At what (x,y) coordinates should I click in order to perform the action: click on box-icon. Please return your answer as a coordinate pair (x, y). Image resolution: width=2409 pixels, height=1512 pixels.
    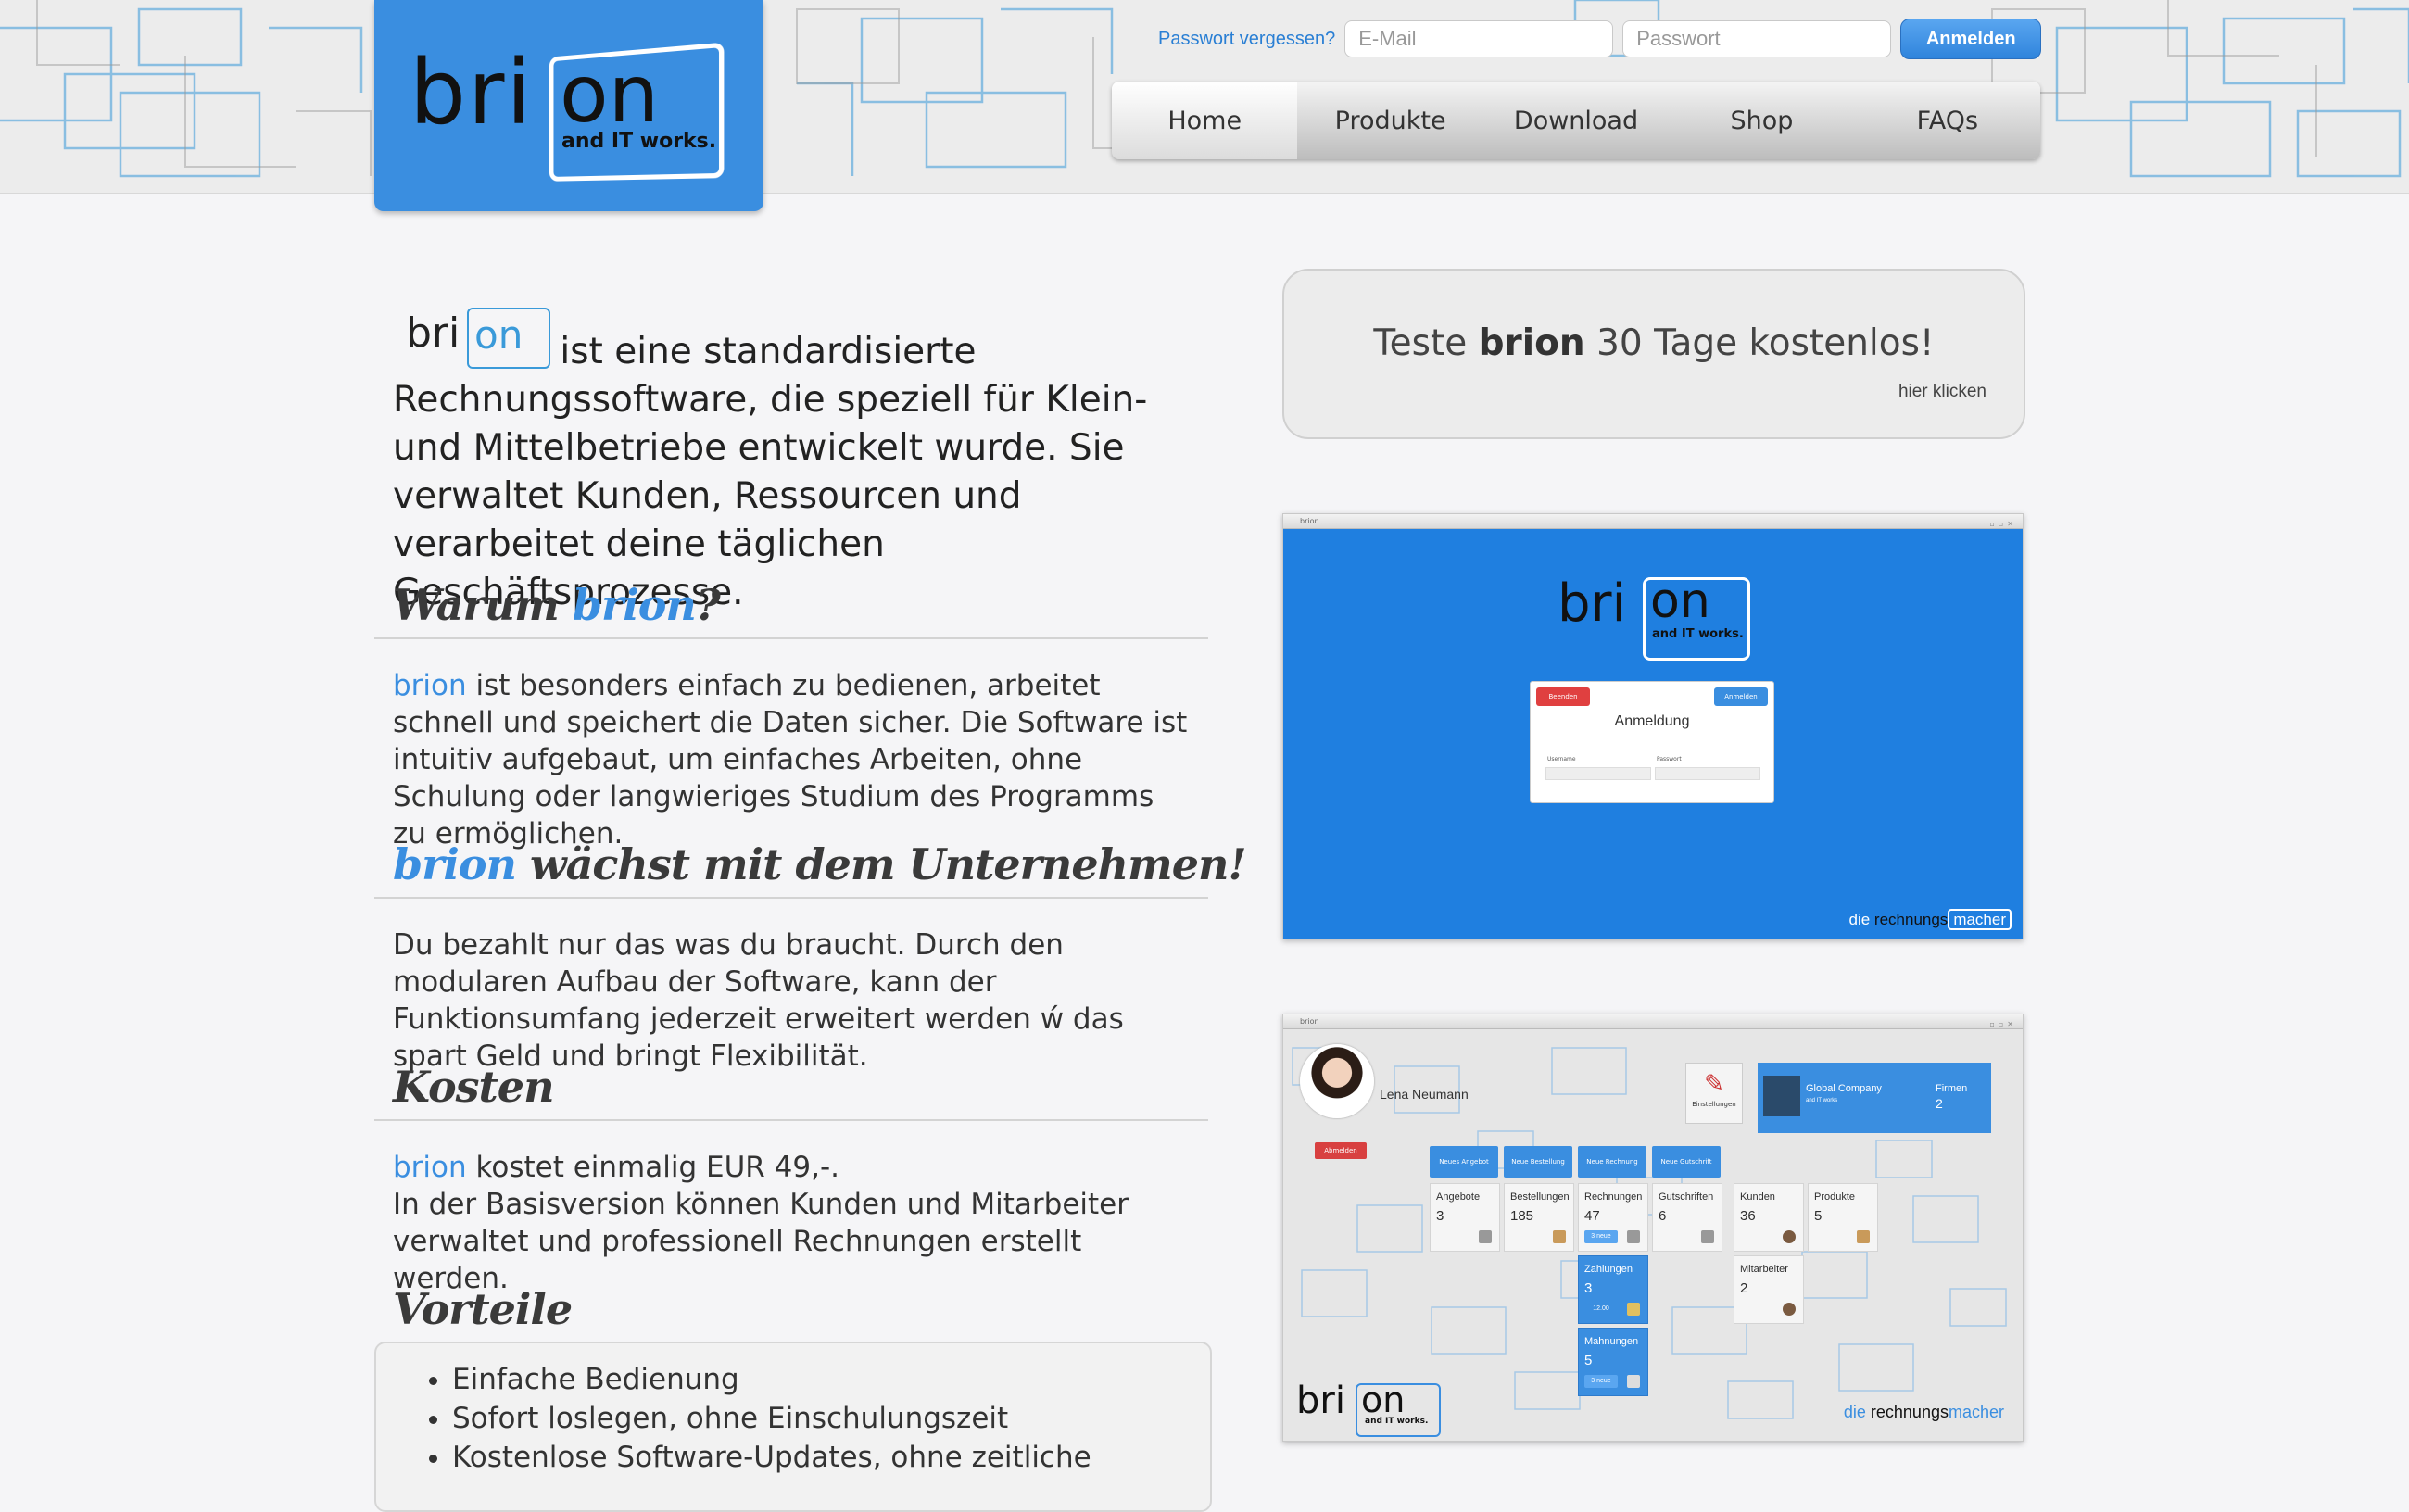
    Looking at the image, I should click on (1633, 1236).